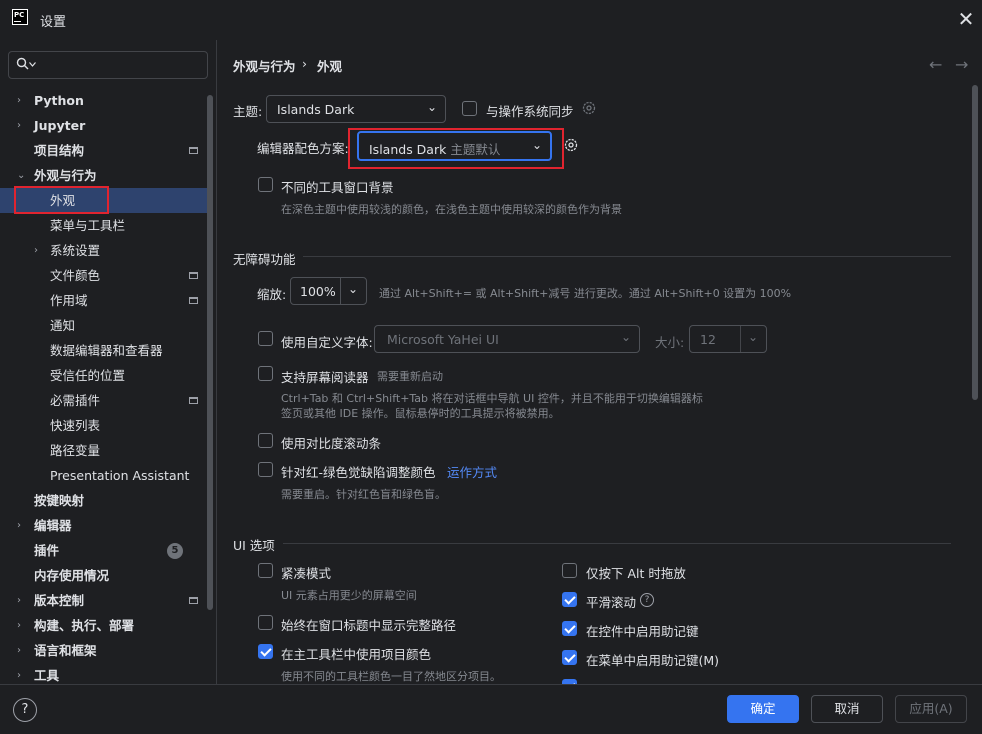 This screenshot has width=982, height=734. I want to click on breadcrumb-parent: 外观与行为, so click(264, 65).